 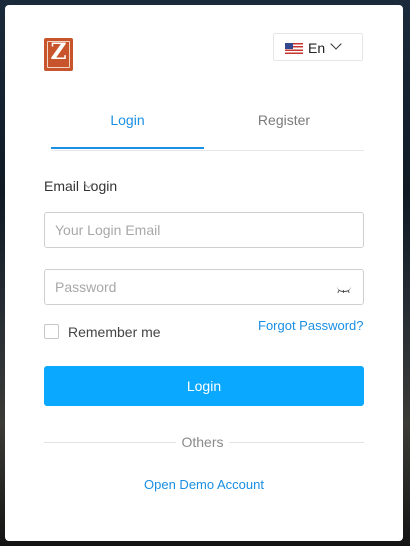 I want to click on email-input, so click(x=204, y=230).